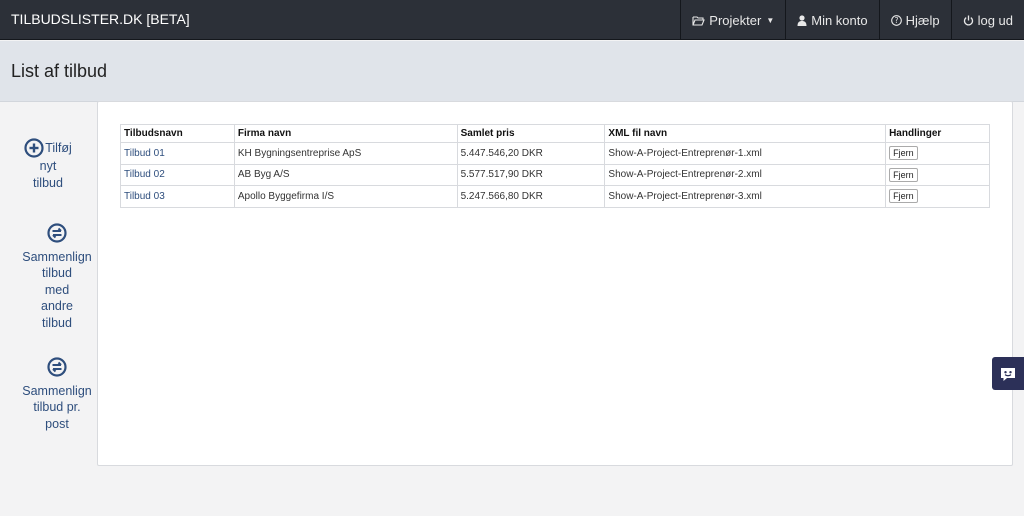  I want to click on question-circle-icon: ?, so click(896, 20).